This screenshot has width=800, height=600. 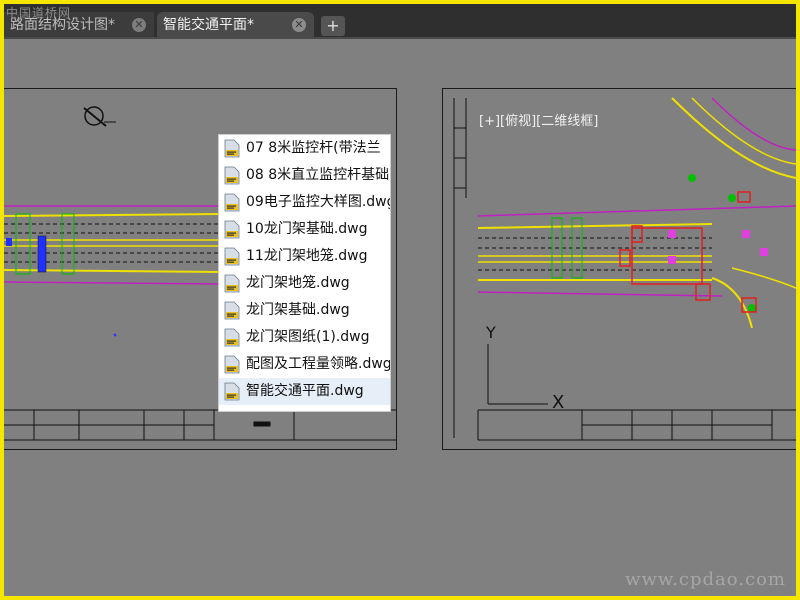 I want to click on file-name: 智能交通平面.dwg, so click(x=305, y=391).